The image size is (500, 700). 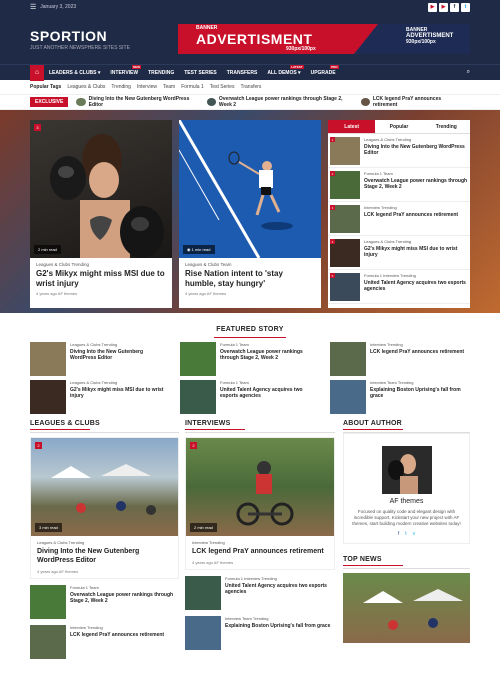 I want to click on read-time: ◉ 1 min read, so click(x=199, y=249).